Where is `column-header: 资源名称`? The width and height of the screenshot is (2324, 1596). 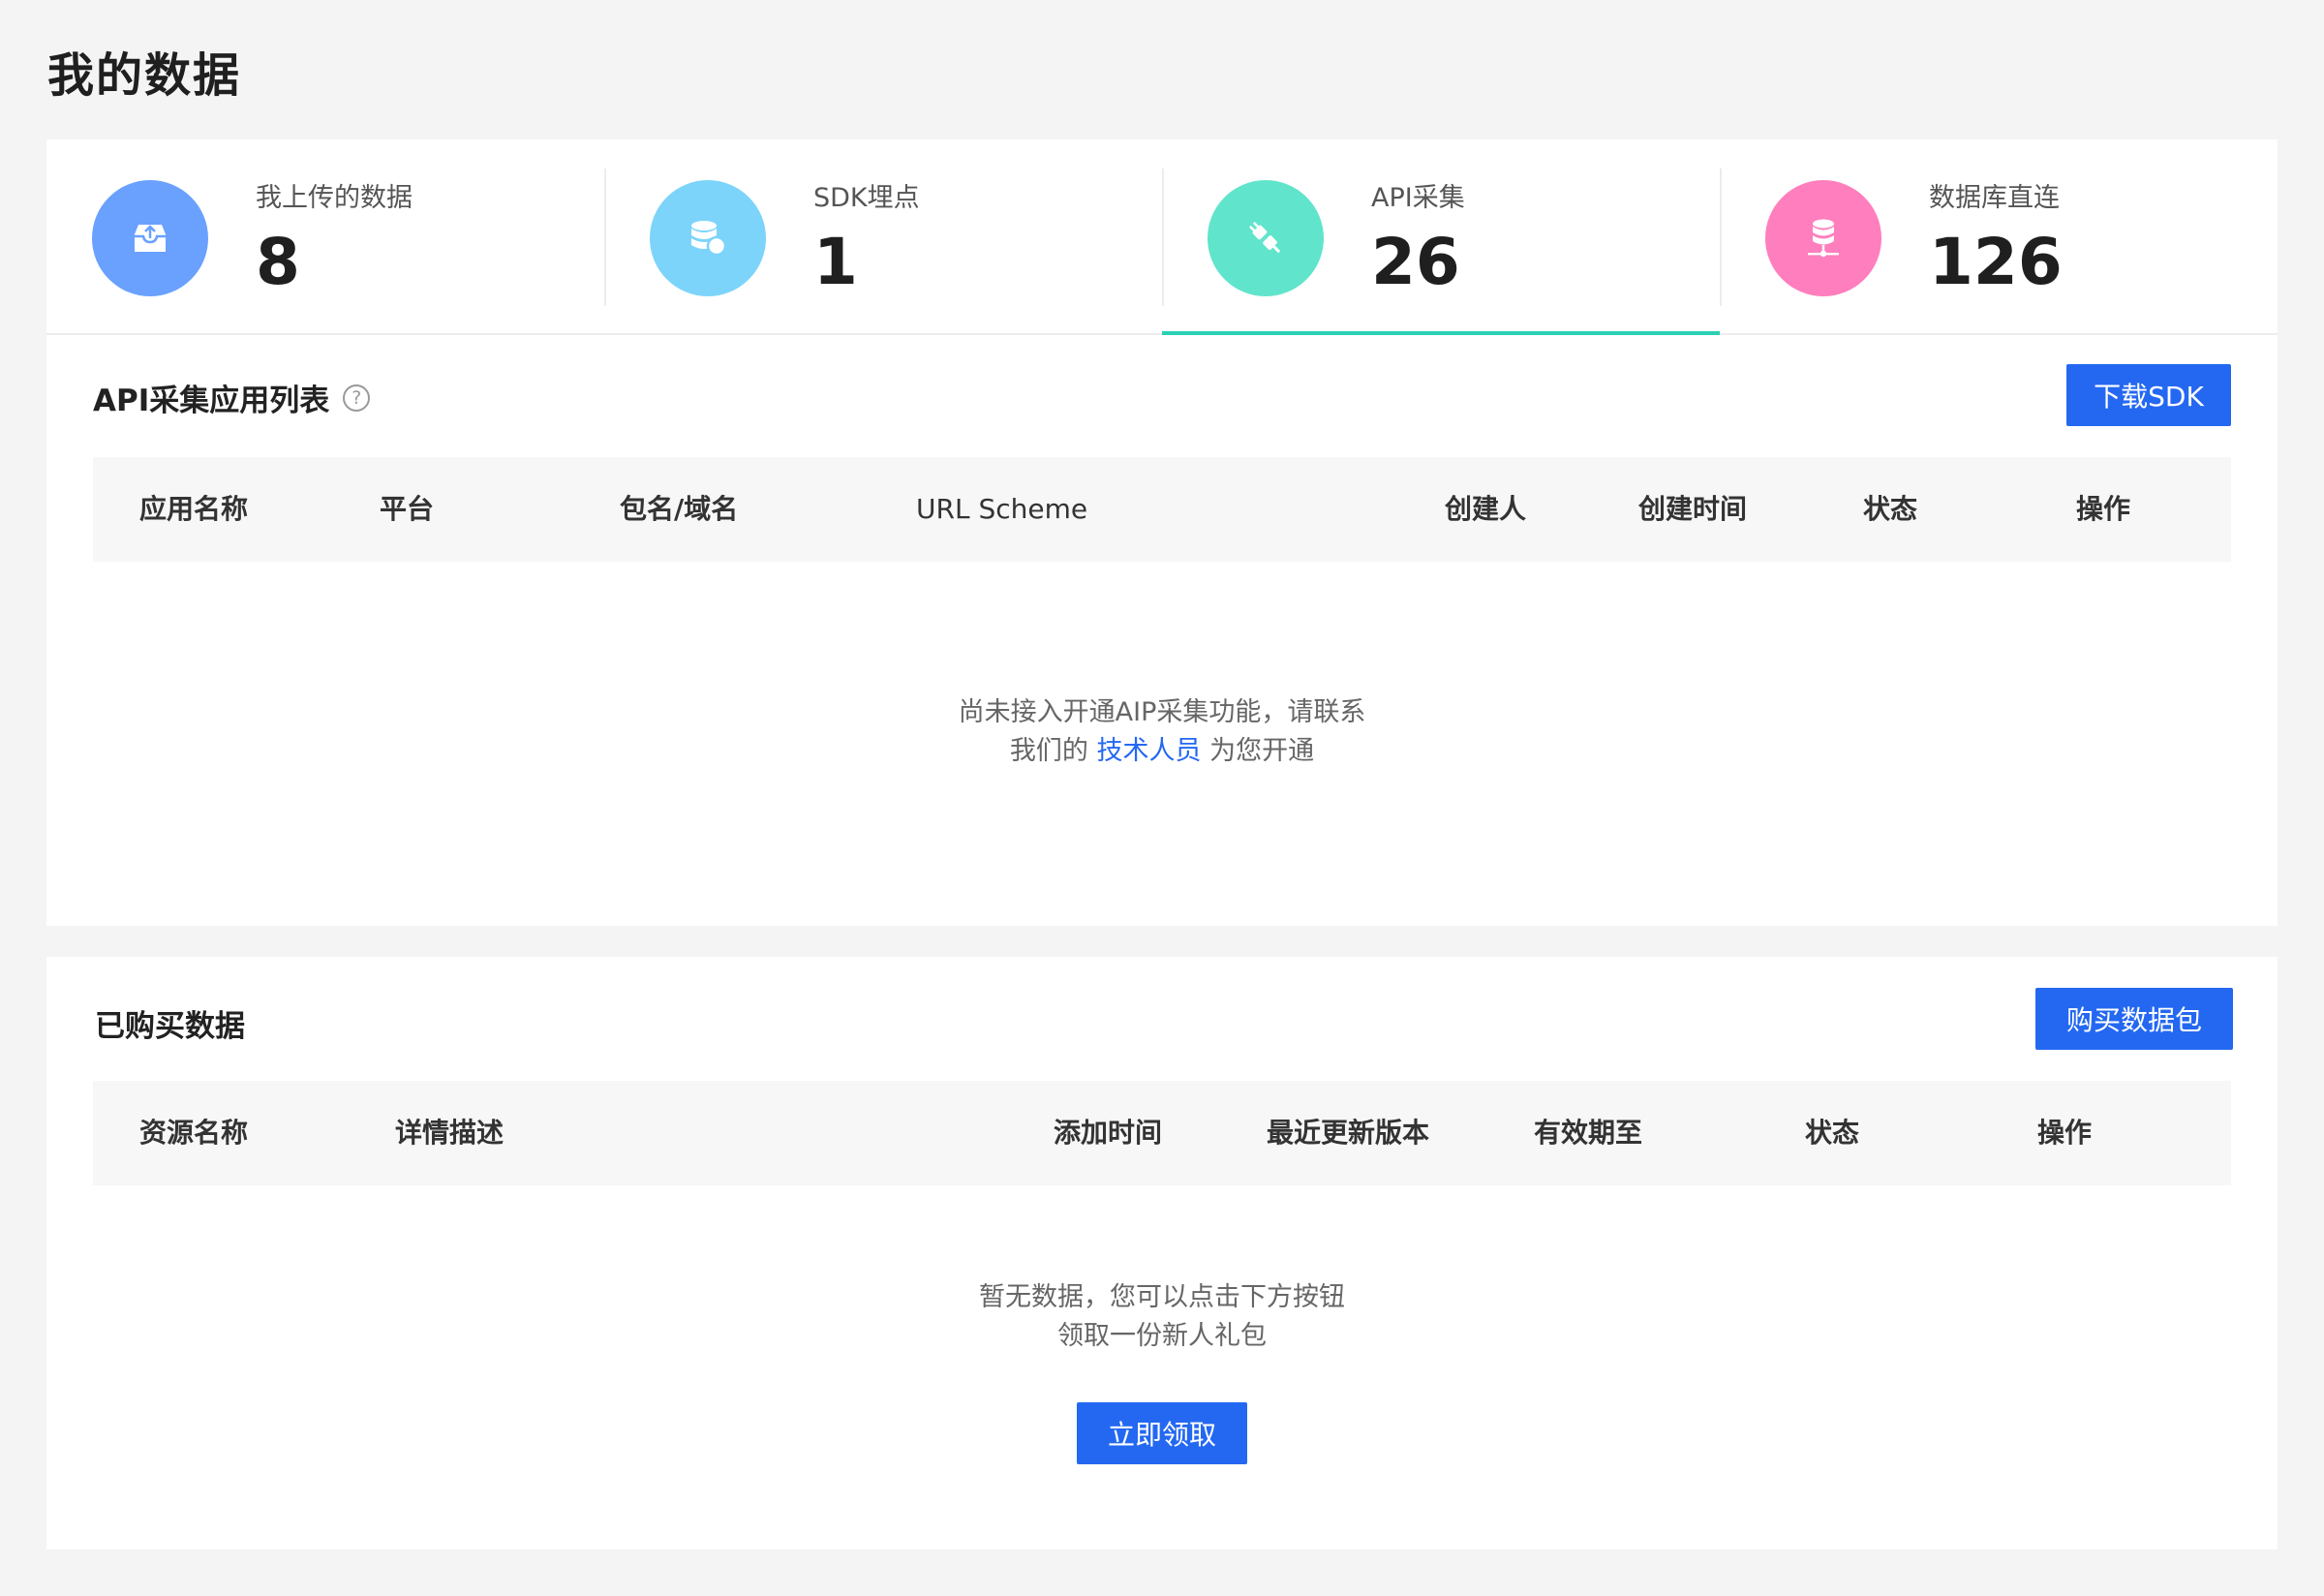
column-header: 资源名称 is located at coordinates (194, 1133).